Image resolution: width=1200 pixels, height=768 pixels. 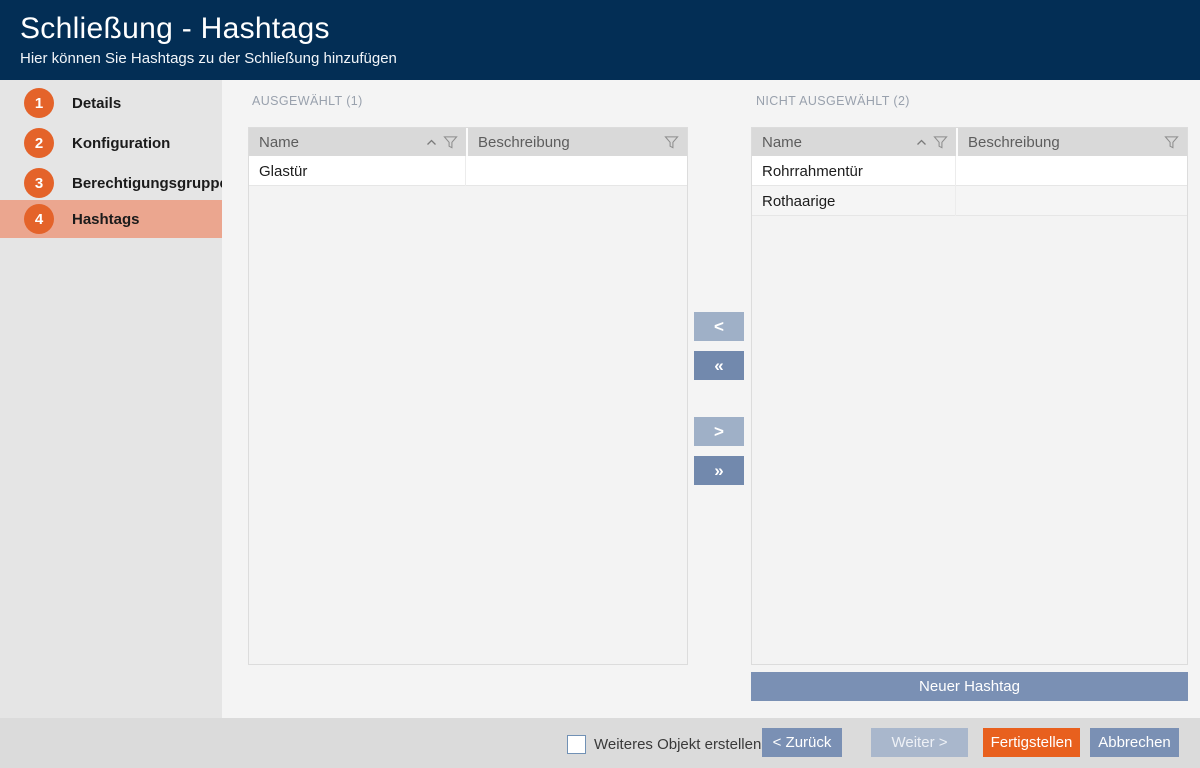 What do you see at coordinates (719, 470) in the screenshot?
I see `move-all-right-button: »` at bounding box center [719, 470].